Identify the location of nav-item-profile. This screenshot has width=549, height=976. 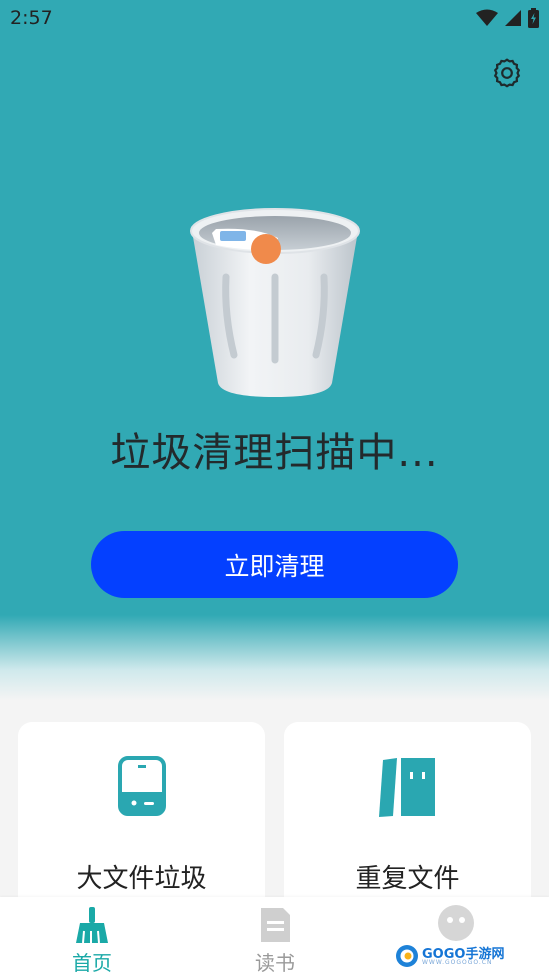
(456, 925).